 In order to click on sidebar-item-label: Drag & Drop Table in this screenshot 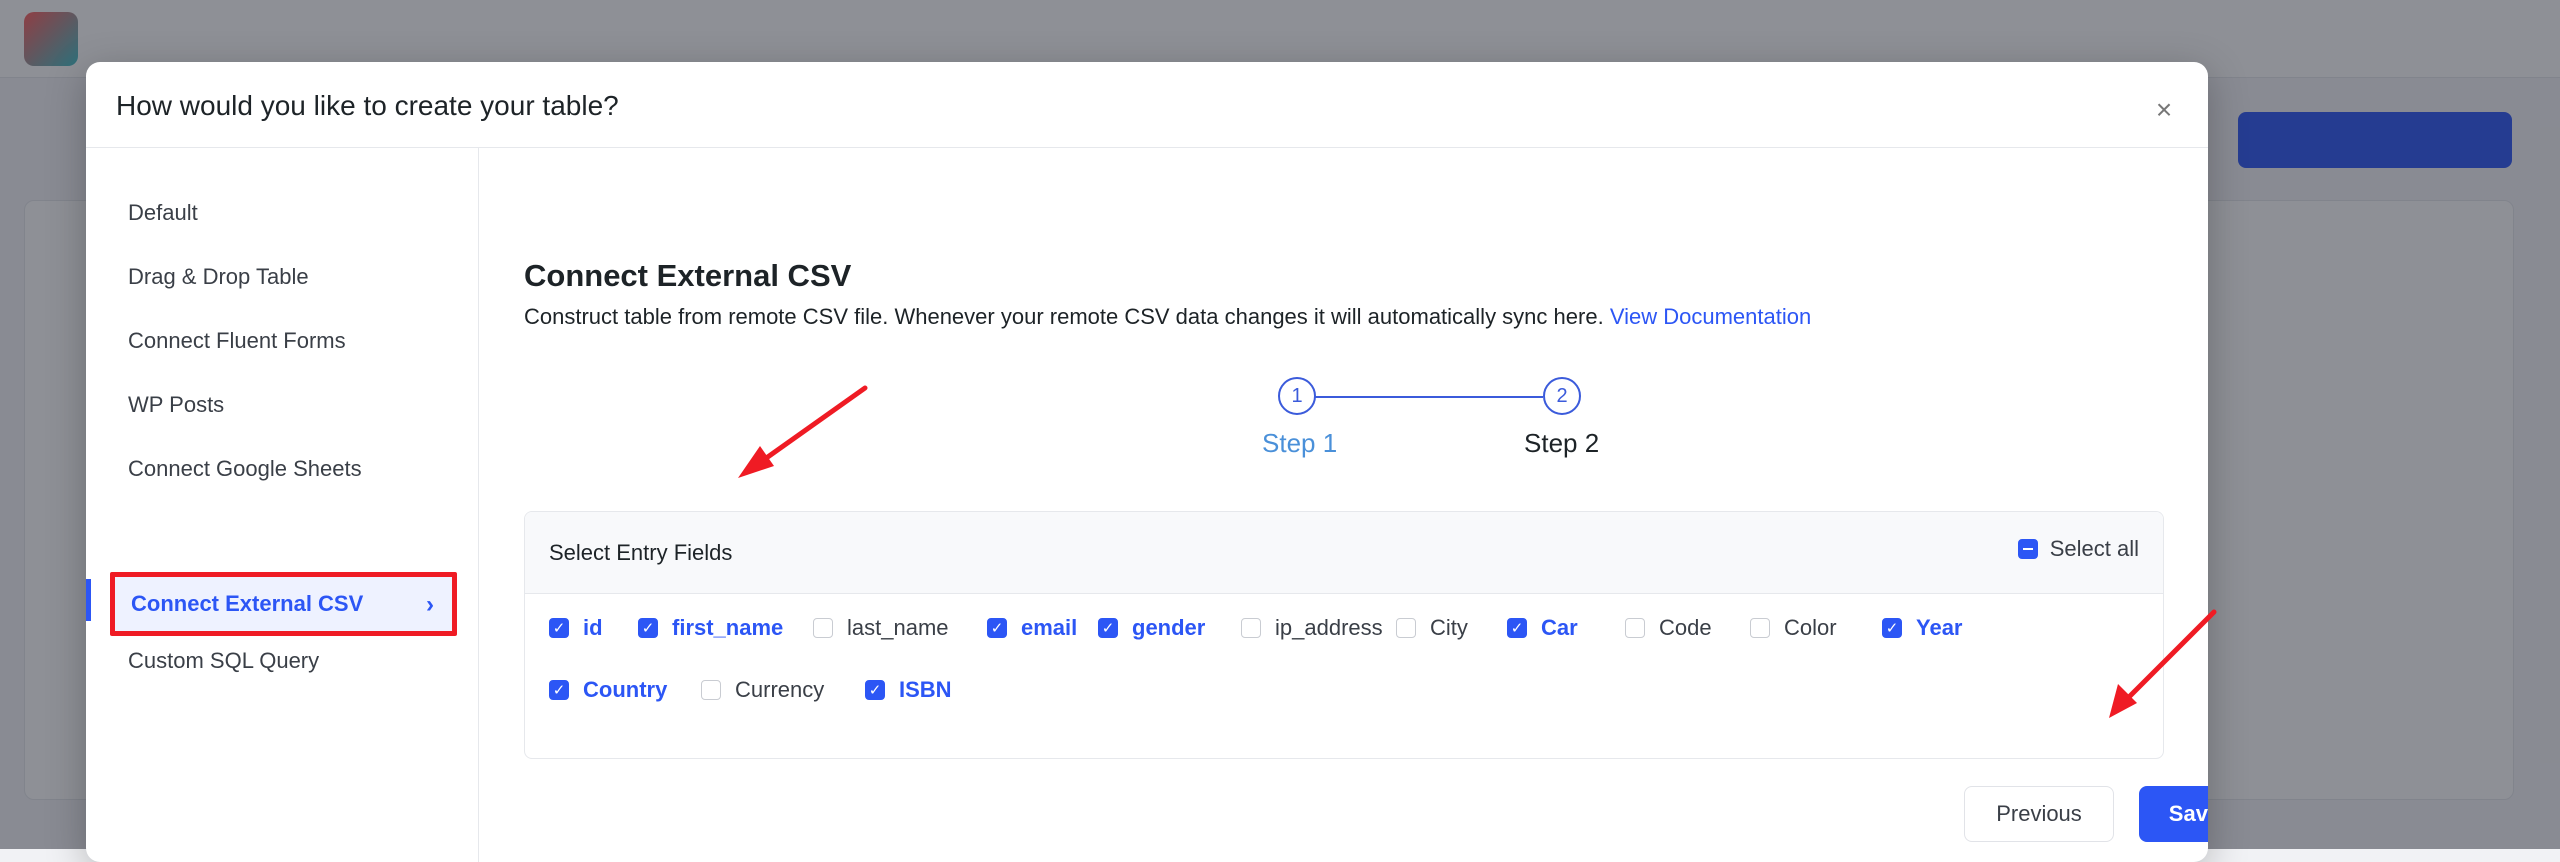, I will do `click(218, 277)`.